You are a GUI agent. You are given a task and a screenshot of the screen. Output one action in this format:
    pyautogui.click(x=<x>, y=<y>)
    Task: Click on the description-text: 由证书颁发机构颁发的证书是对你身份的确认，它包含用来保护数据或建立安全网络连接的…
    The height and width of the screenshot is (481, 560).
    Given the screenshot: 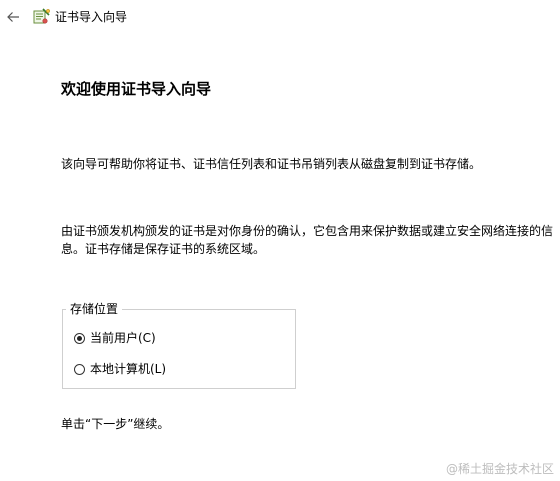 What is the action you would take?
    pyautogui.click(x=307, y=240)
    